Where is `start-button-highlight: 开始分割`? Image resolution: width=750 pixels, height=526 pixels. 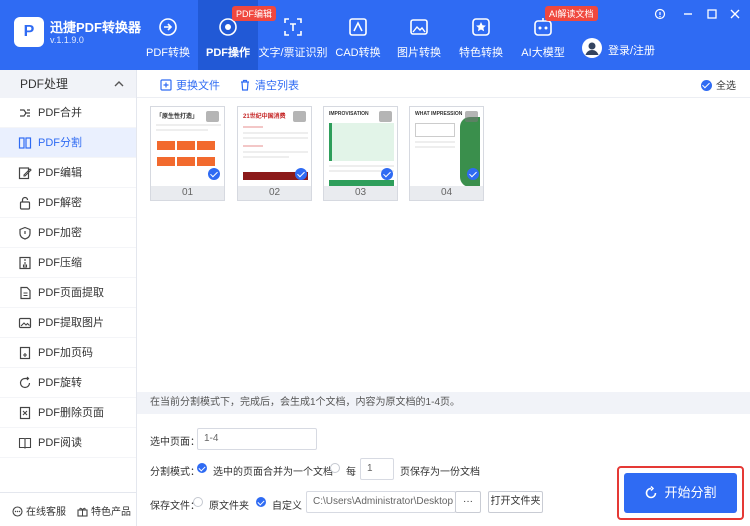
start-button-highlight: 开始分割 is located at coordinates (680, 493).